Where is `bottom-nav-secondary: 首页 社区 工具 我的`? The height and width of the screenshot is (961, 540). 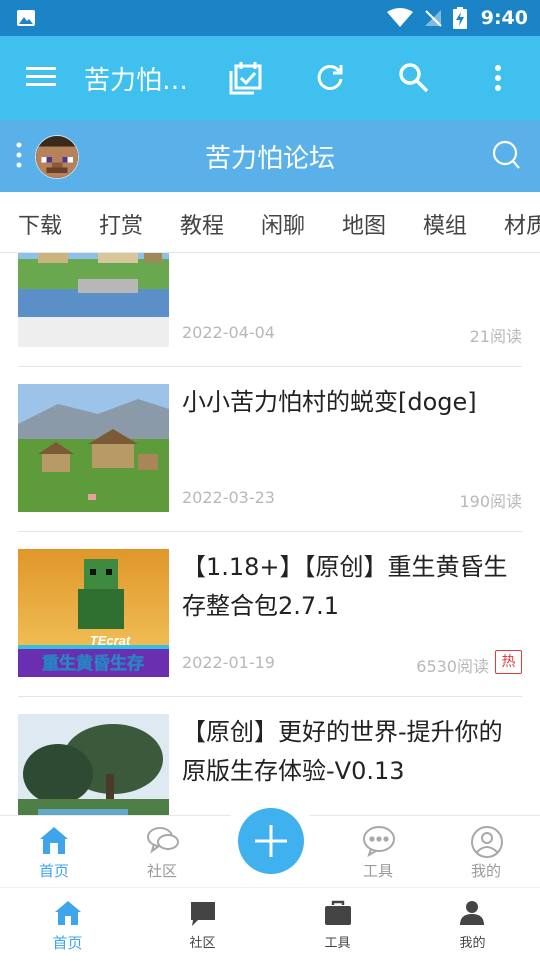
bottom-nav-secondary: 首页 社区 工具 我的 is located at coordinates (270, 924).